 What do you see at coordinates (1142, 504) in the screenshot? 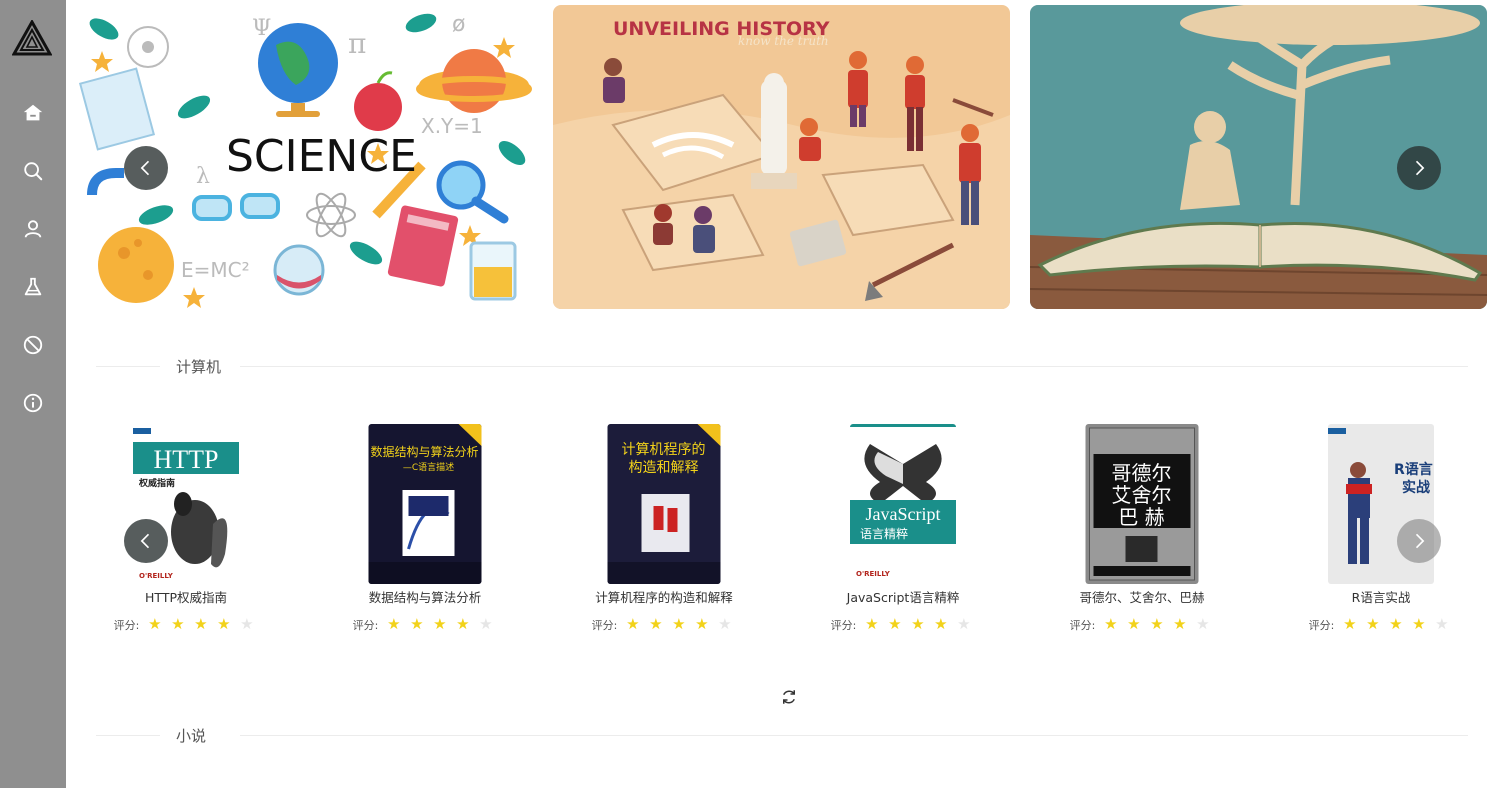
I see `book-cover: 哥德尔 艾舍尔 巴 赫` at bounding box center [1142, 504].